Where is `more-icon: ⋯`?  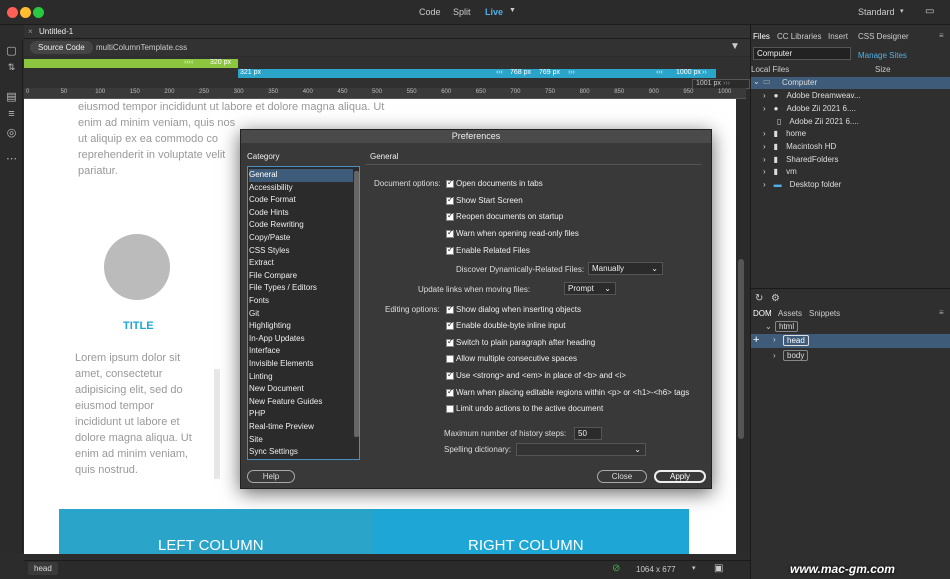
more-icon: ⋯ is located at coordinates (11, 159).